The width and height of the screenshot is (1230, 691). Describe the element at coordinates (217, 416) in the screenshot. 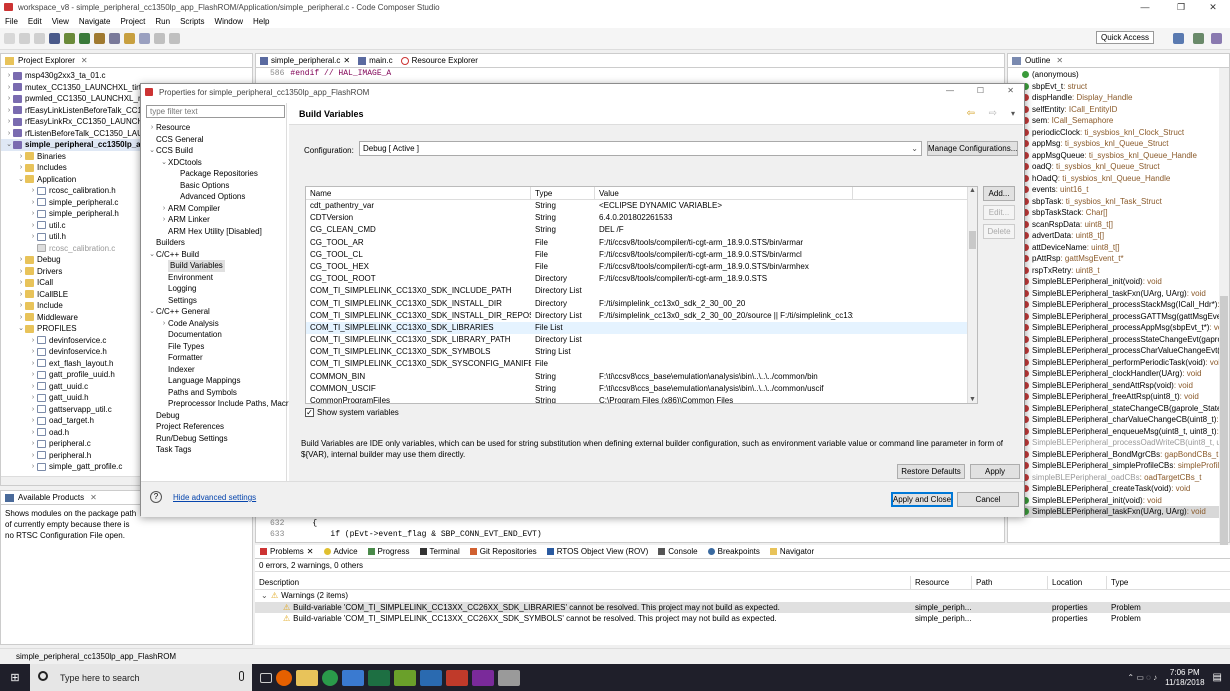

I see `nav-item: Debug` at that location.